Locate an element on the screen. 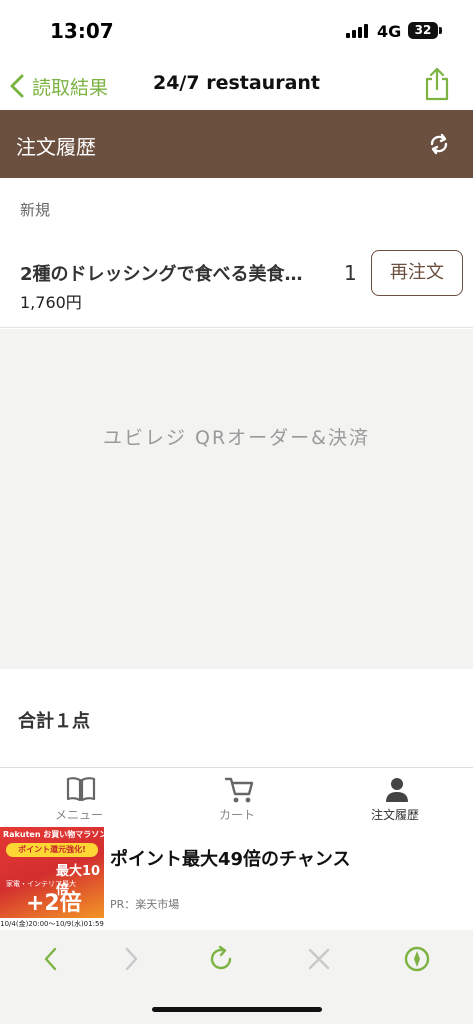 The width and height of the screenshot is (473, 1024). ad-image-bonus: +2倍 is located at coordinates (54, 903).